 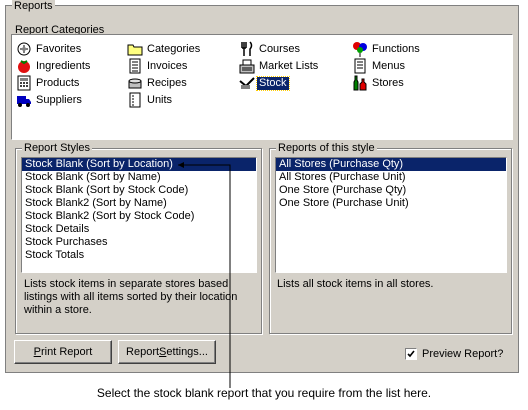 I want to click on category-favorites: Favorites, so click(x=49, y=49).